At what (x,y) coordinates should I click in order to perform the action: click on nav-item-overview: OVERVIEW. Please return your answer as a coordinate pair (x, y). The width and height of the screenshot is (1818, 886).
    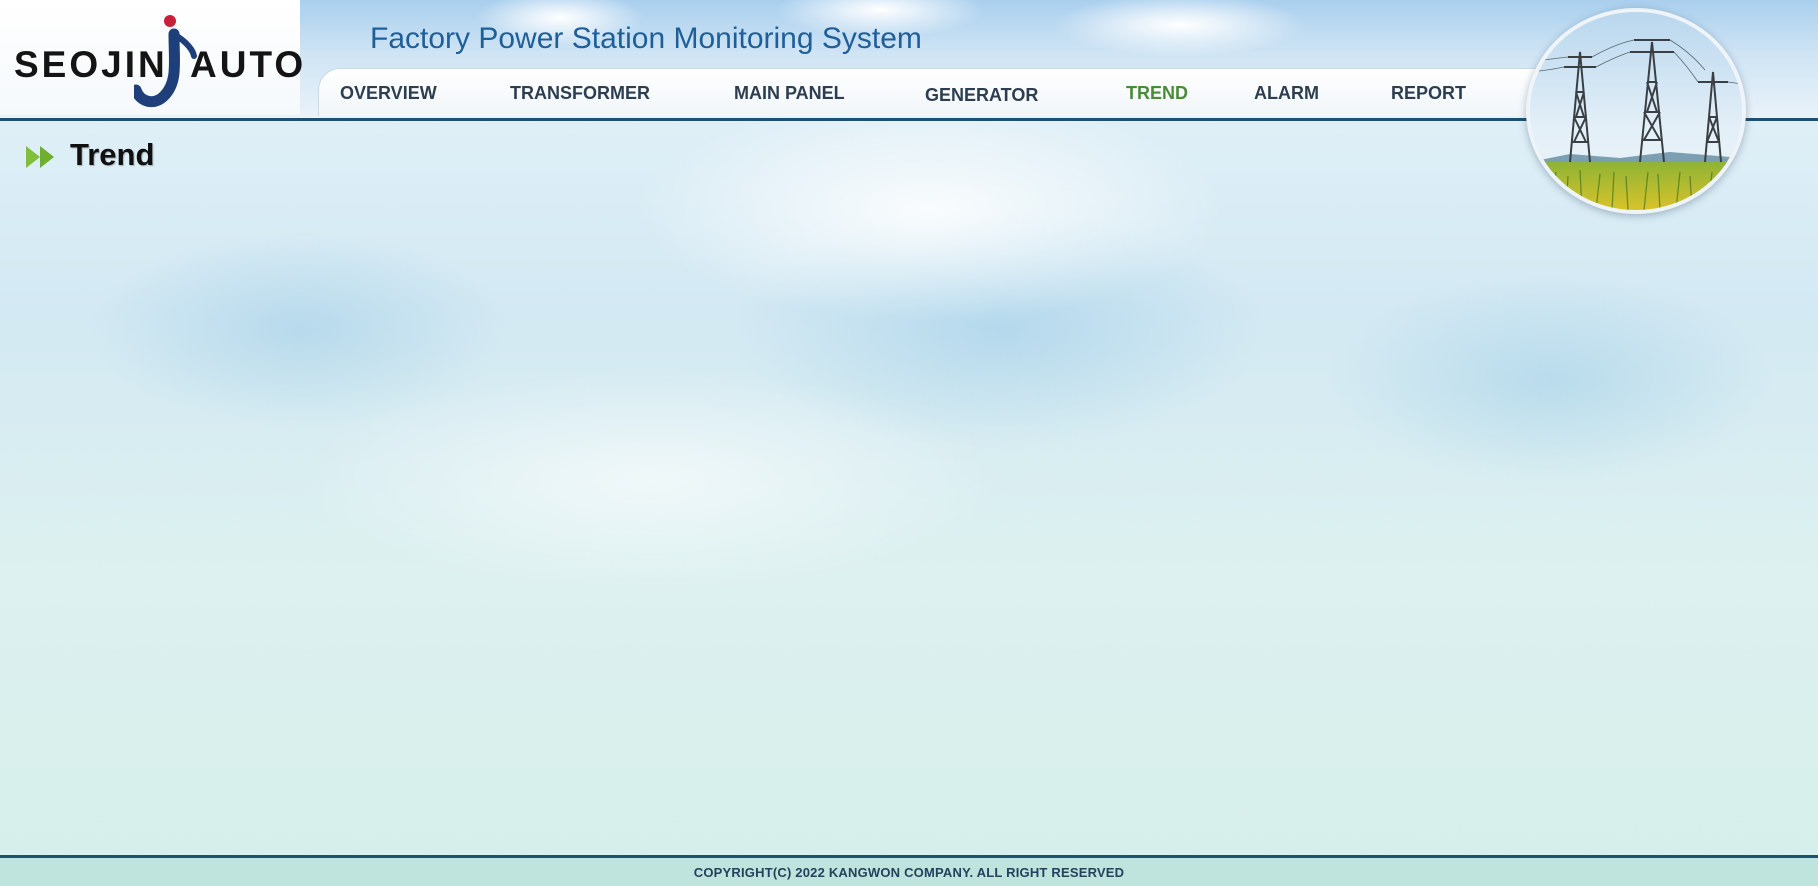
    Looking at the image, I should click on (388, 93).